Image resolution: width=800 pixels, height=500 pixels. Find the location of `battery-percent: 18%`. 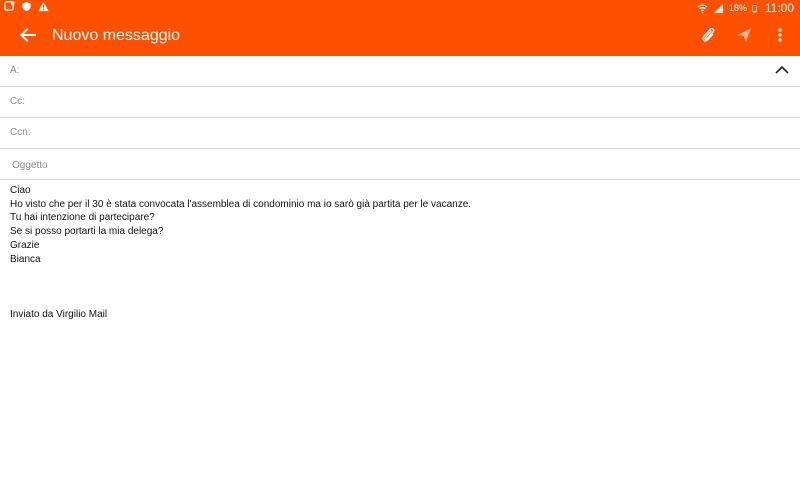

battery-percent: 18% is located at coordinates (737, 8).